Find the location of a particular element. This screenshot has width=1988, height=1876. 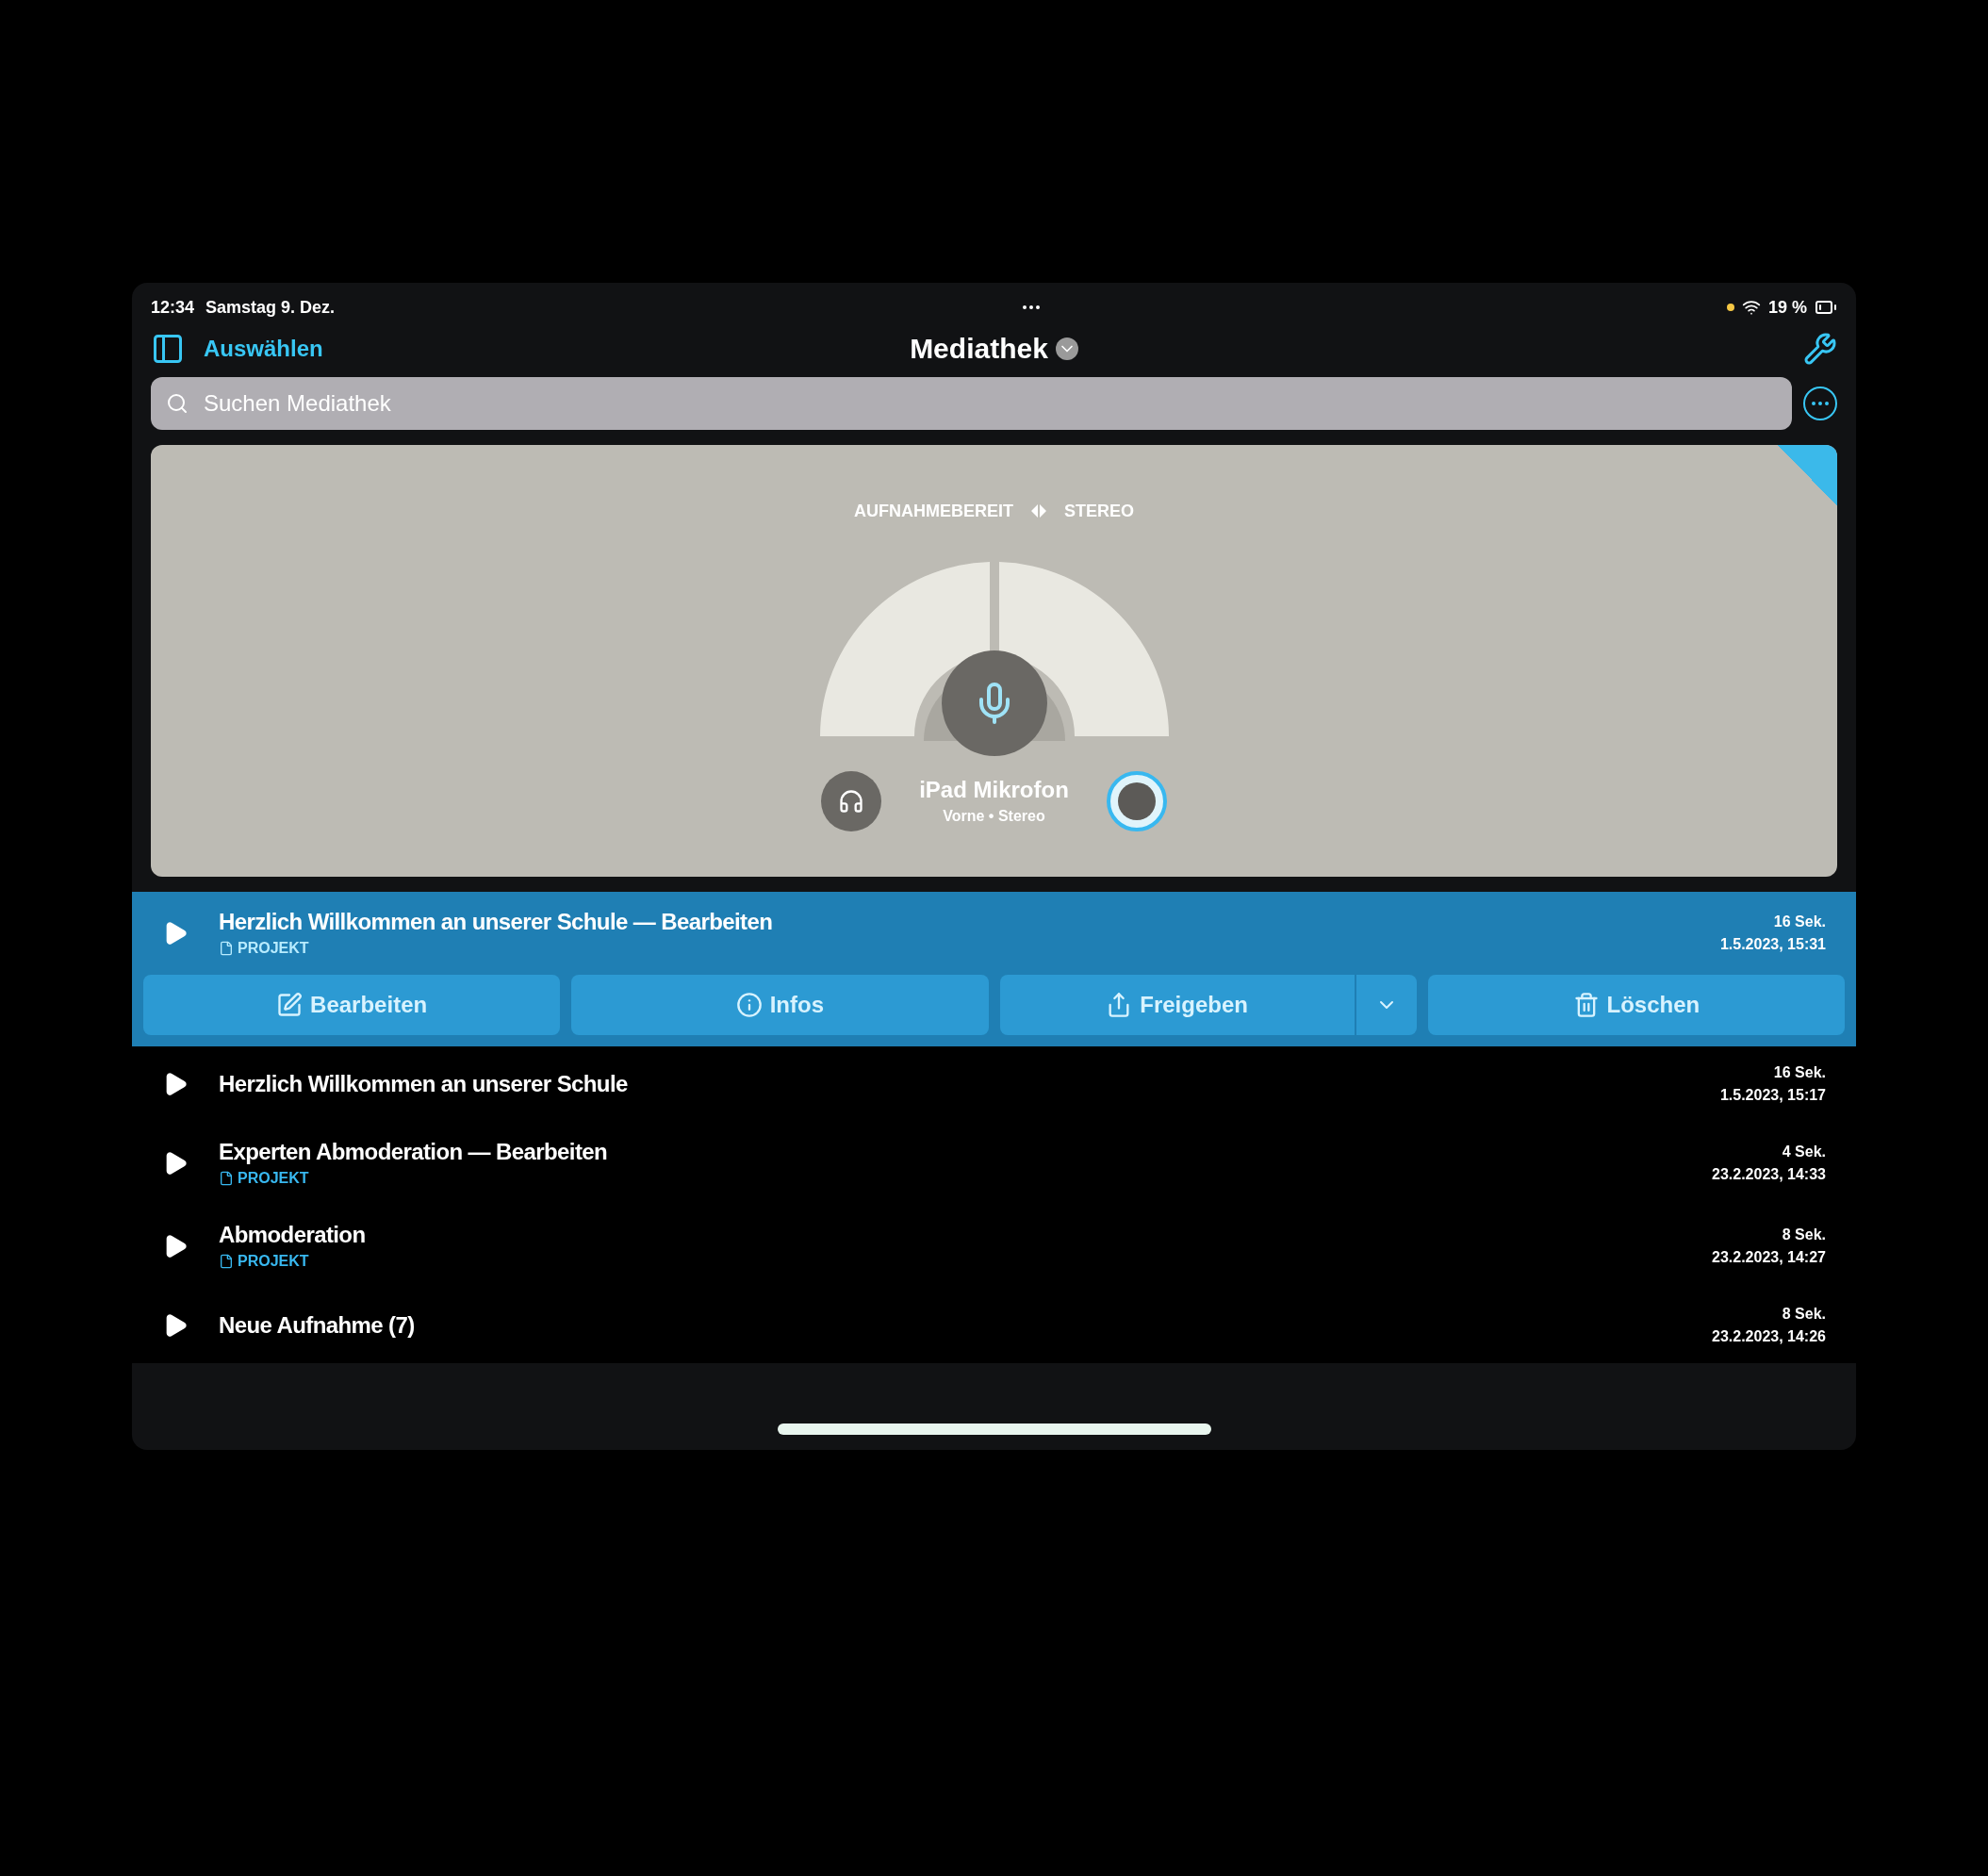

sidebar-icon is located at coordinates (168, 349).